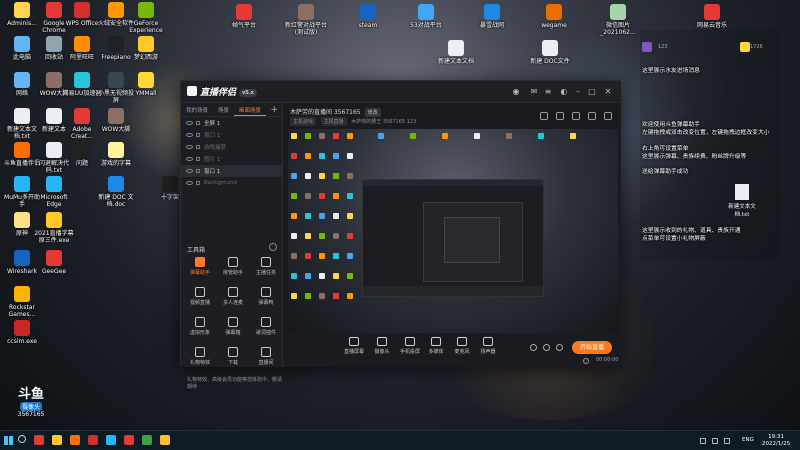 The height and width of the screenshot is (450, 800). What do you see at coordinates (233, 356) in the screenshot?
I see `tool-item: 下载` at bounding box center [233, 356].